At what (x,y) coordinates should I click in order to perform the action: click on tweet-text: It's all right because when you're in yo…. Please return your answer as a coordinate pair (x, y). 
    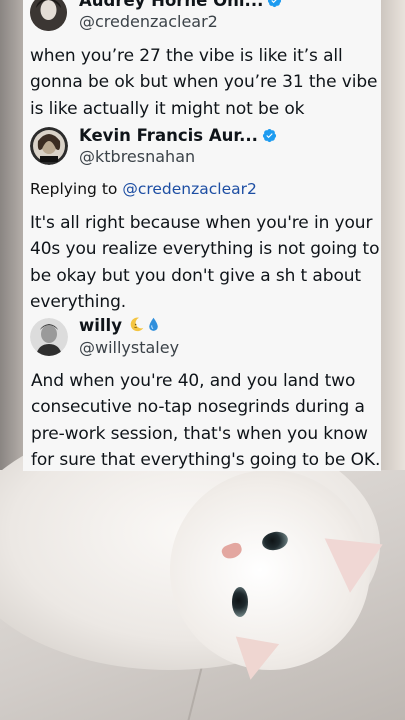
    Looking at the image, I should click on (205, 262).